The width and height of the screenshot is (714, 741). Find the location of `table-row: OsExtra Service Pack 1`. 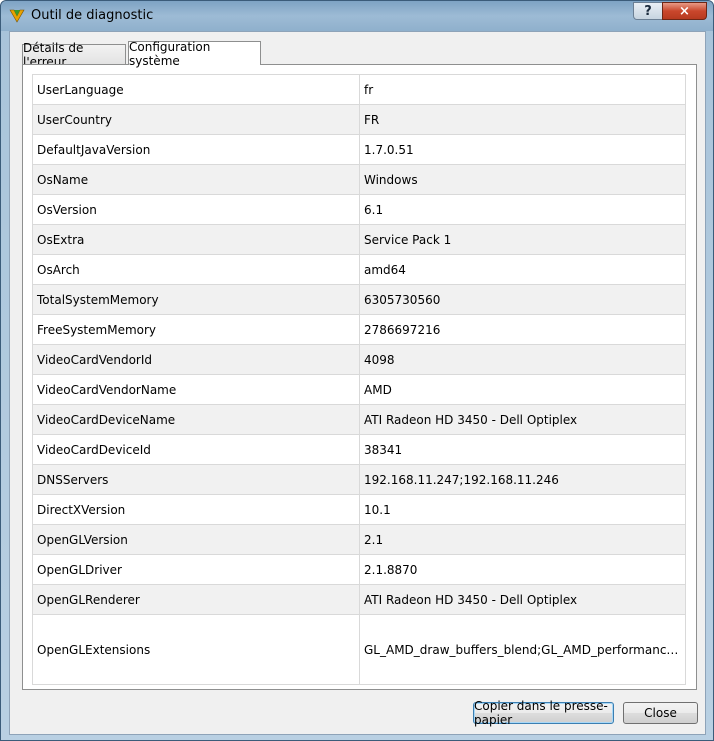

table-row: OsExtra Service Pack 1 is located at coordinates (359, 239).